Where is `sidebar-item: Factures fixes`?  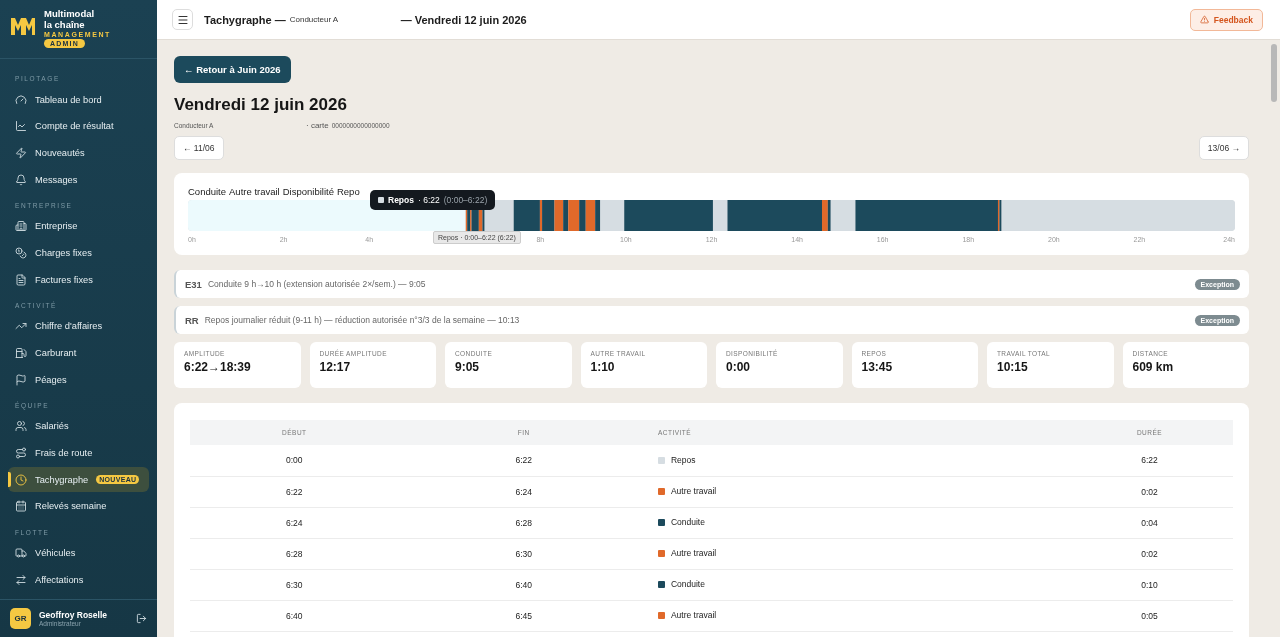 sidebar-item: Factures fixes is located at coordinates (78, 280).